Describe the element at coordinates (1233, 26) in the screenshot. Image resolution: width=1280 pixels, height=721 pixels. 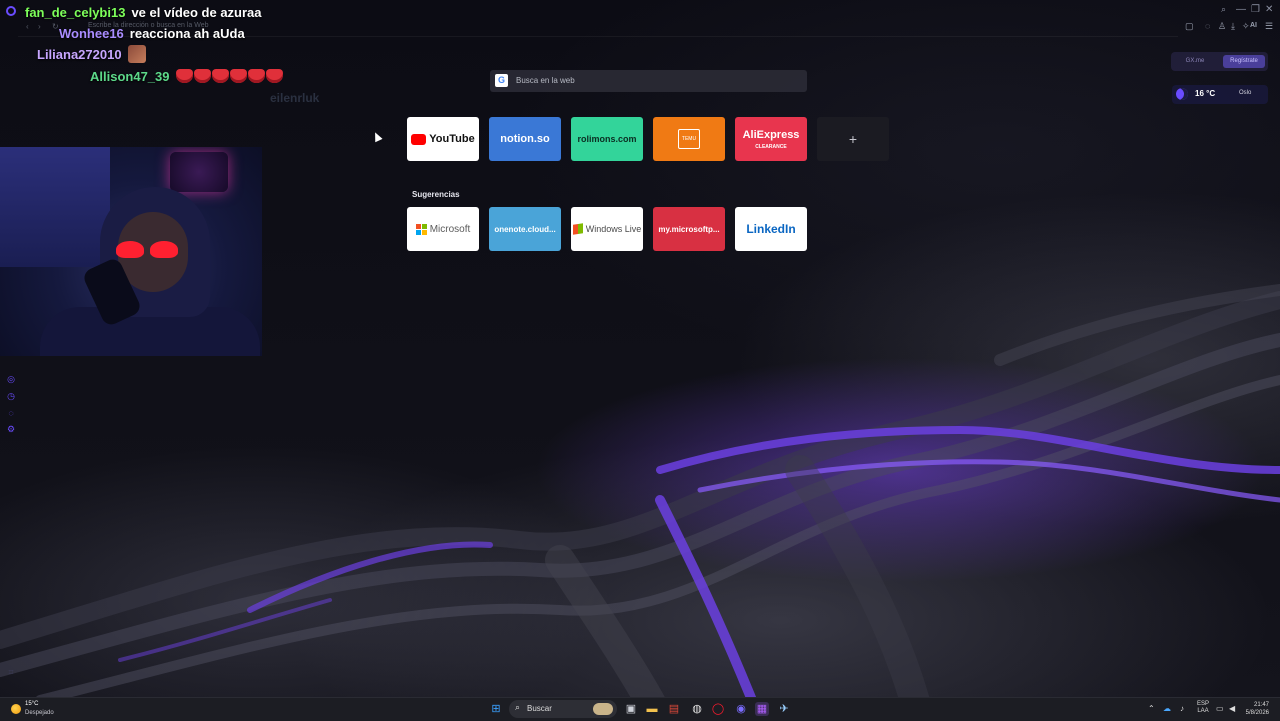
I see `download-icon: ⤓` at that location.